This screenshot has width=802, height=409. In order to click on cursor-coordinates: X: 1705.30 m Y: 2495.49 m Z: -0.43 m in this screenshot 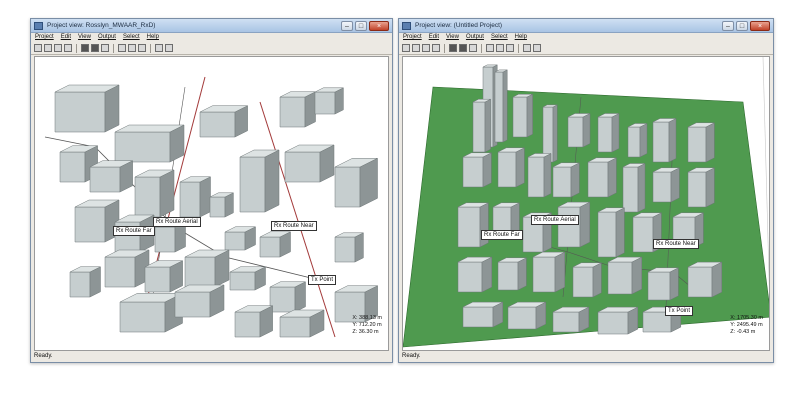, I will do `click(746, 325)`.